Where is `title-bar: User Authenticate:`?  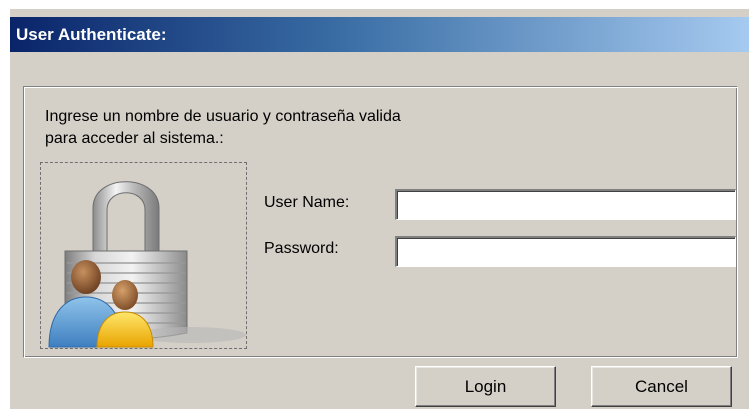 title-bar: User Authenticate: is located at coordinates (379, 34).